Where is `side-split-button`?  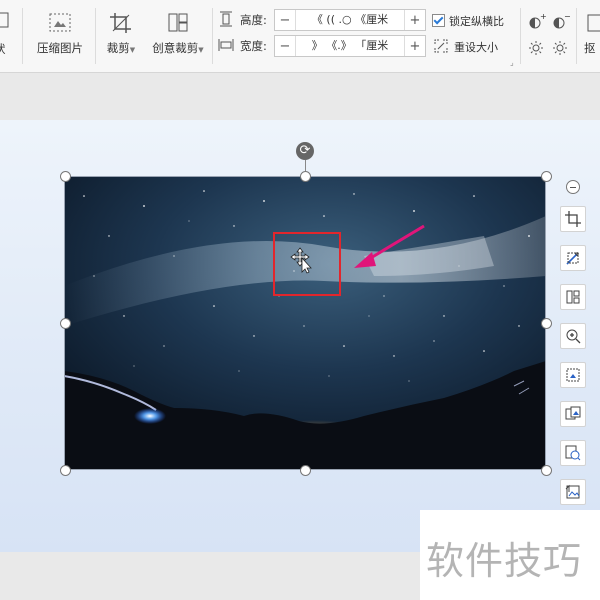
side-split-button is located at coordinates (573, 297).